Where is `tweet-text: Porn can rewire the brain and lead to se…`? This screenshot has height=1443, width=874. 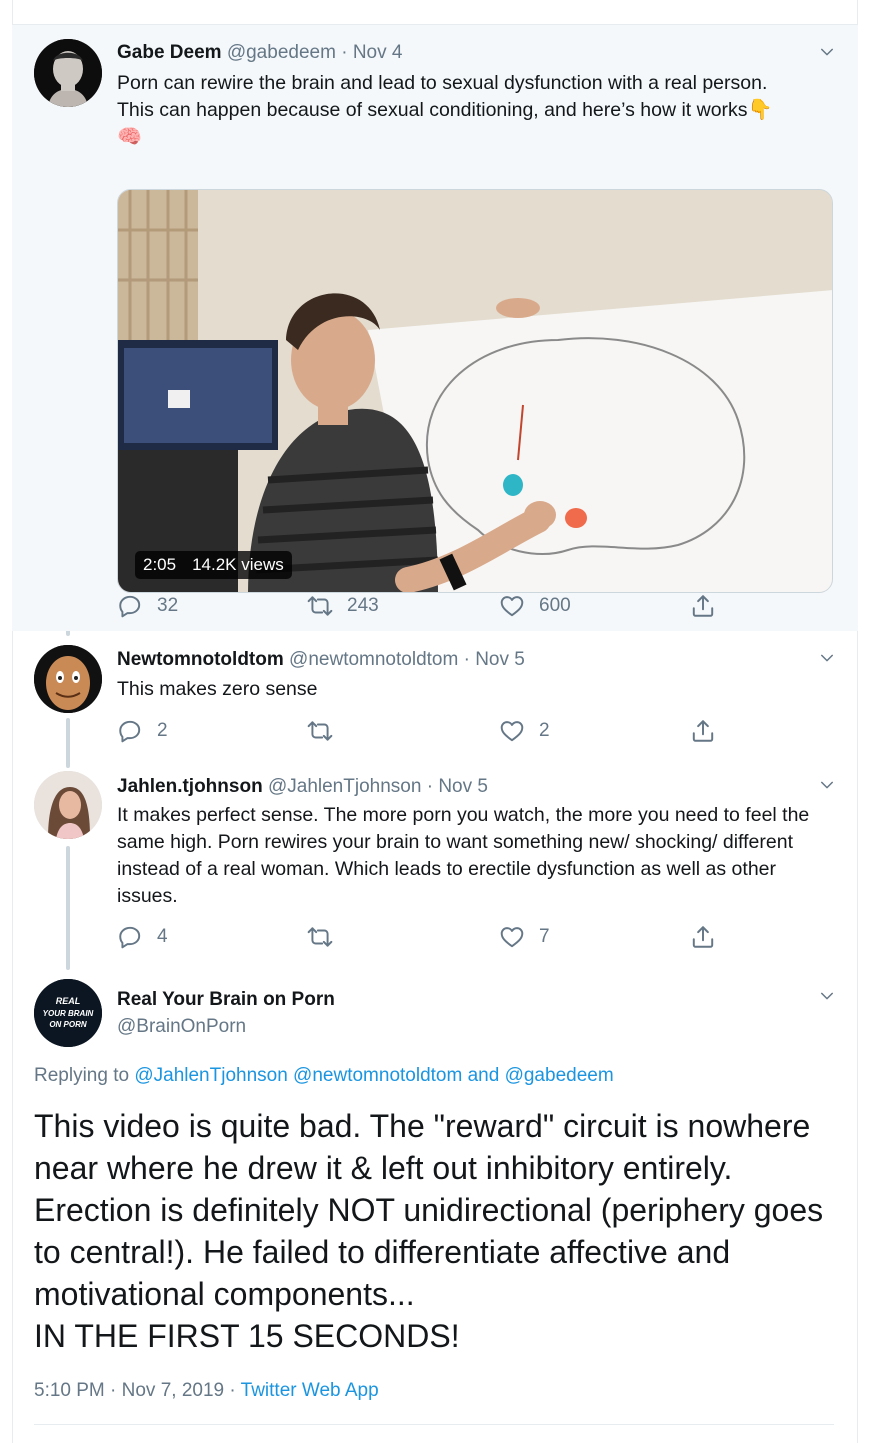
tweet-text: Porn can rewire the brain and lead to se… is located at coordinates (477, 110).